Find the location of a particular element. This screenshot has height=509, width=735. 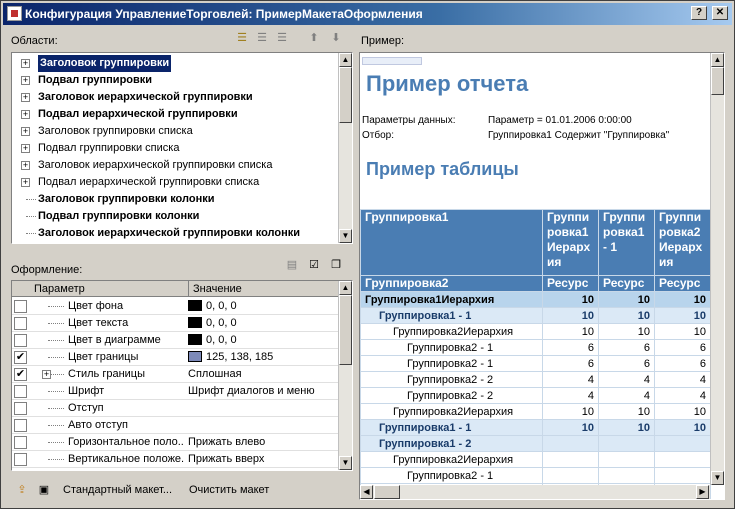

open-icon: ⇪ is located at coordinates (22, 490).